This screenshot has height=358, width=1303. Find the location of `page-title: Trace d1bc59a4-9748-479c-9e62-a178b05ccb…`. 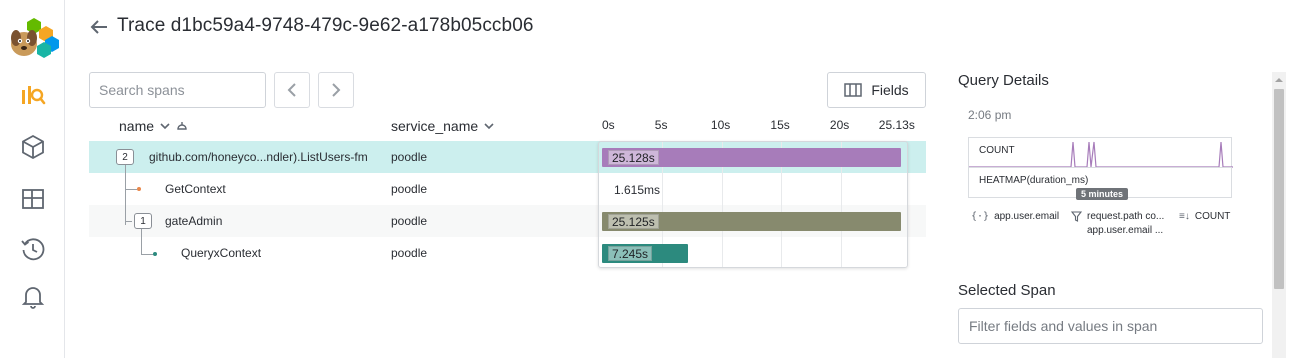

page-title: Trace d1bc59a4-9748-479c-9e62-a178b05ccb… is located at coordinates (325, 25).